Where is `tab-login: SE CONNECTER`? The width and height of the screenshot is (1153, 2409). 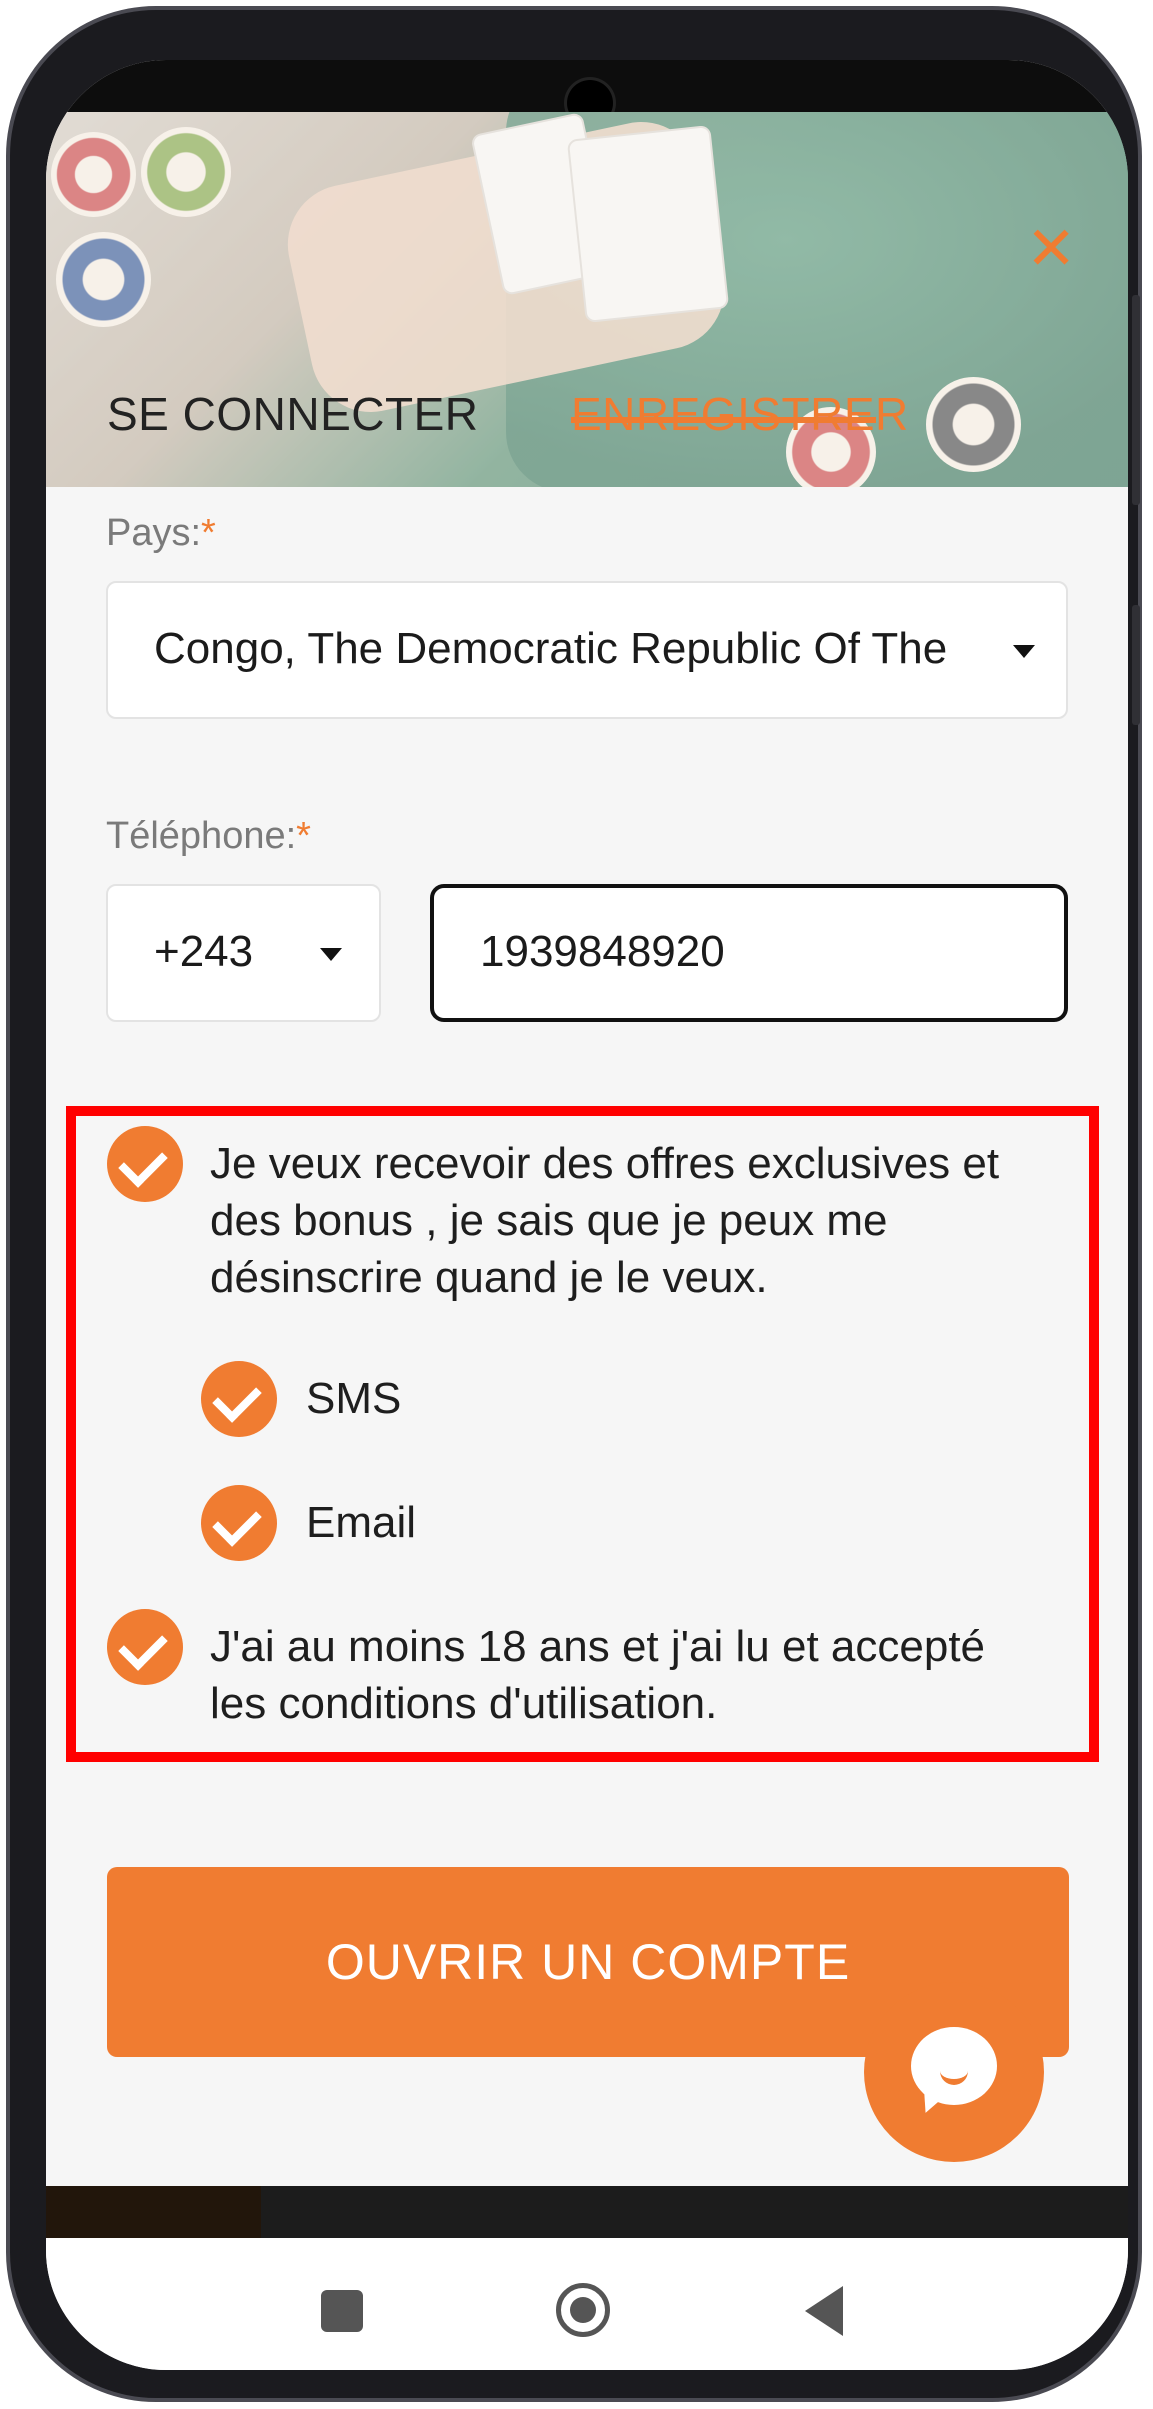 tab-login: SE CONNECTER is located at coordinates (292, 414).